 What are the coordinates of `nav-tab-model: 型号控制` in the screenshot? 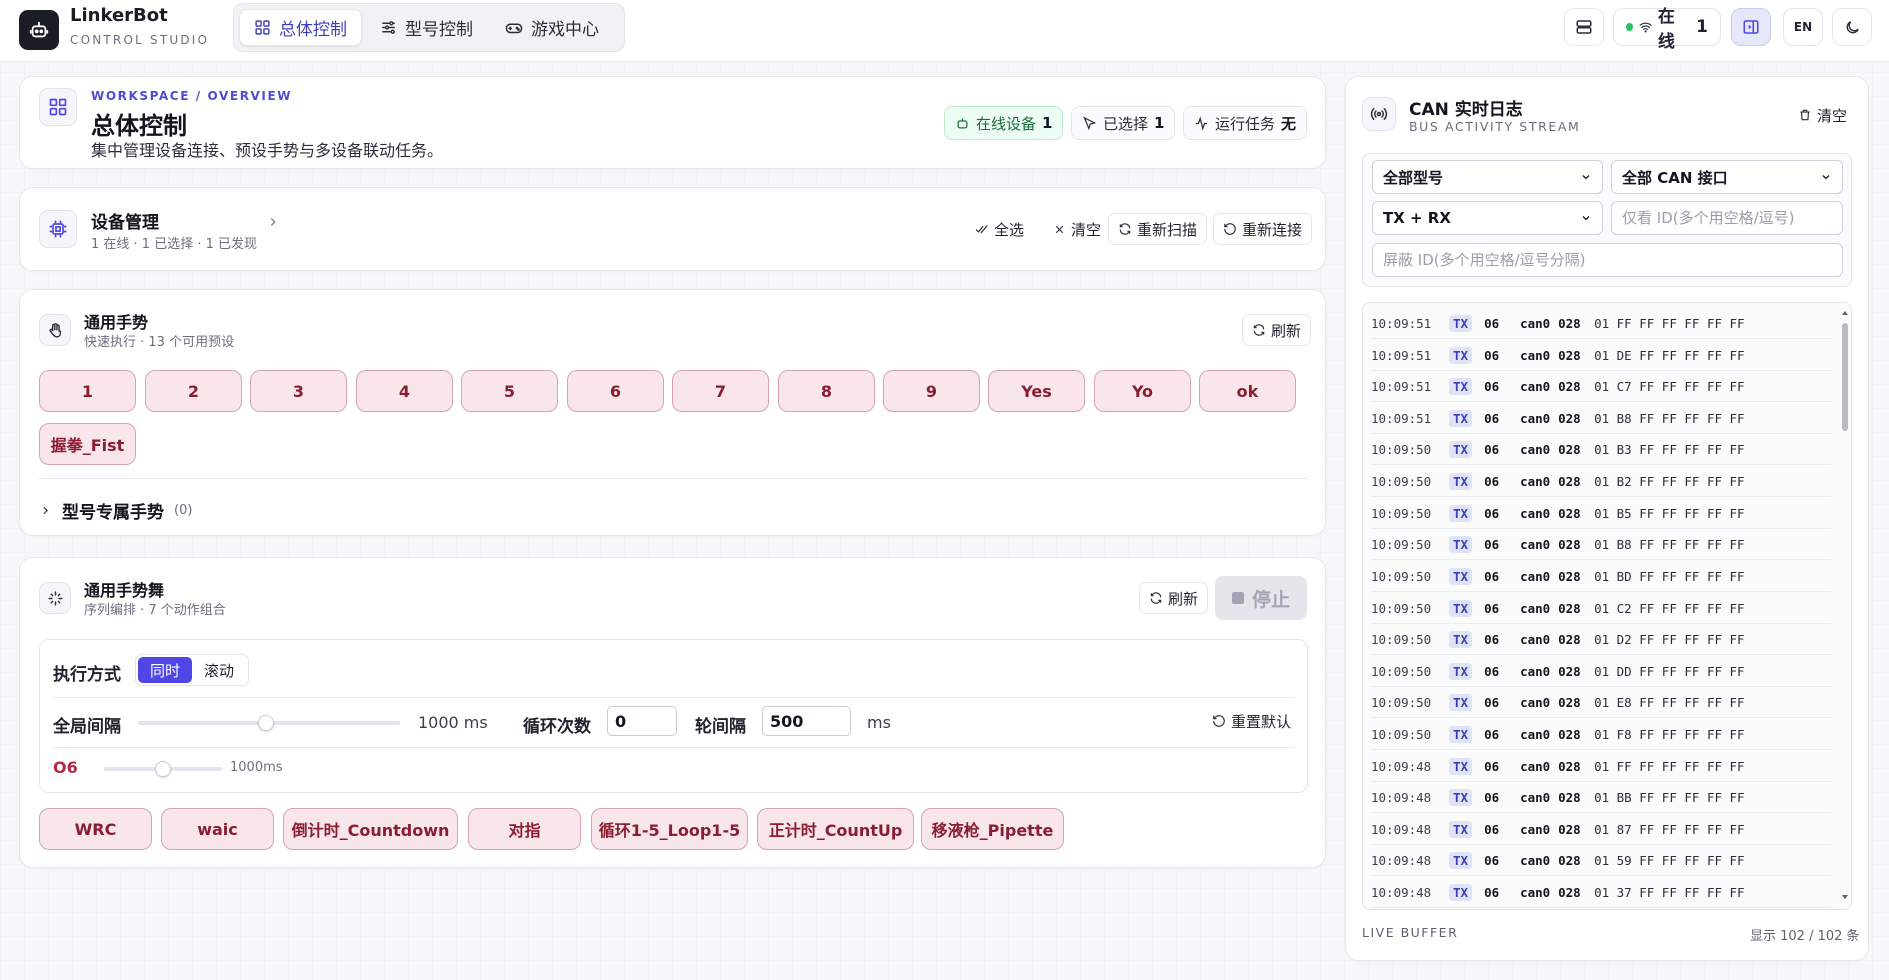 It's located at (426, 27).